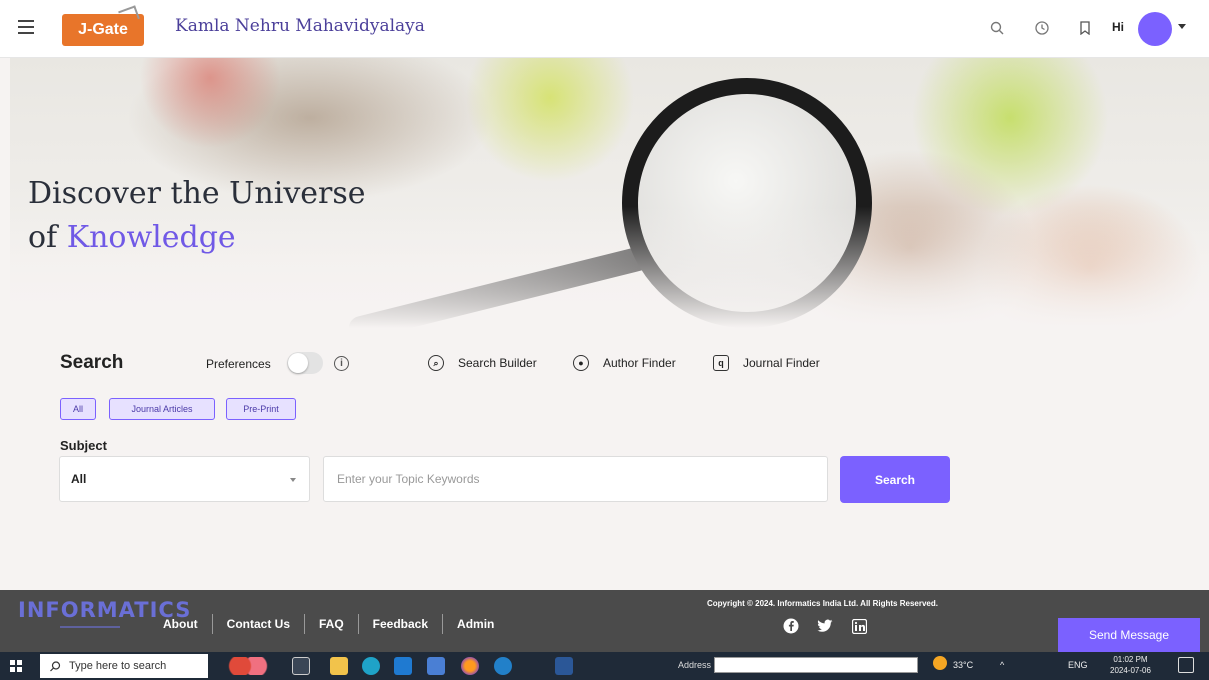 The width and height of the screenshot is (1209, 680). What do you see at coordinates (26, 27) in the screenshot?
I see `menu-icon` at bounding box center [26, 27].